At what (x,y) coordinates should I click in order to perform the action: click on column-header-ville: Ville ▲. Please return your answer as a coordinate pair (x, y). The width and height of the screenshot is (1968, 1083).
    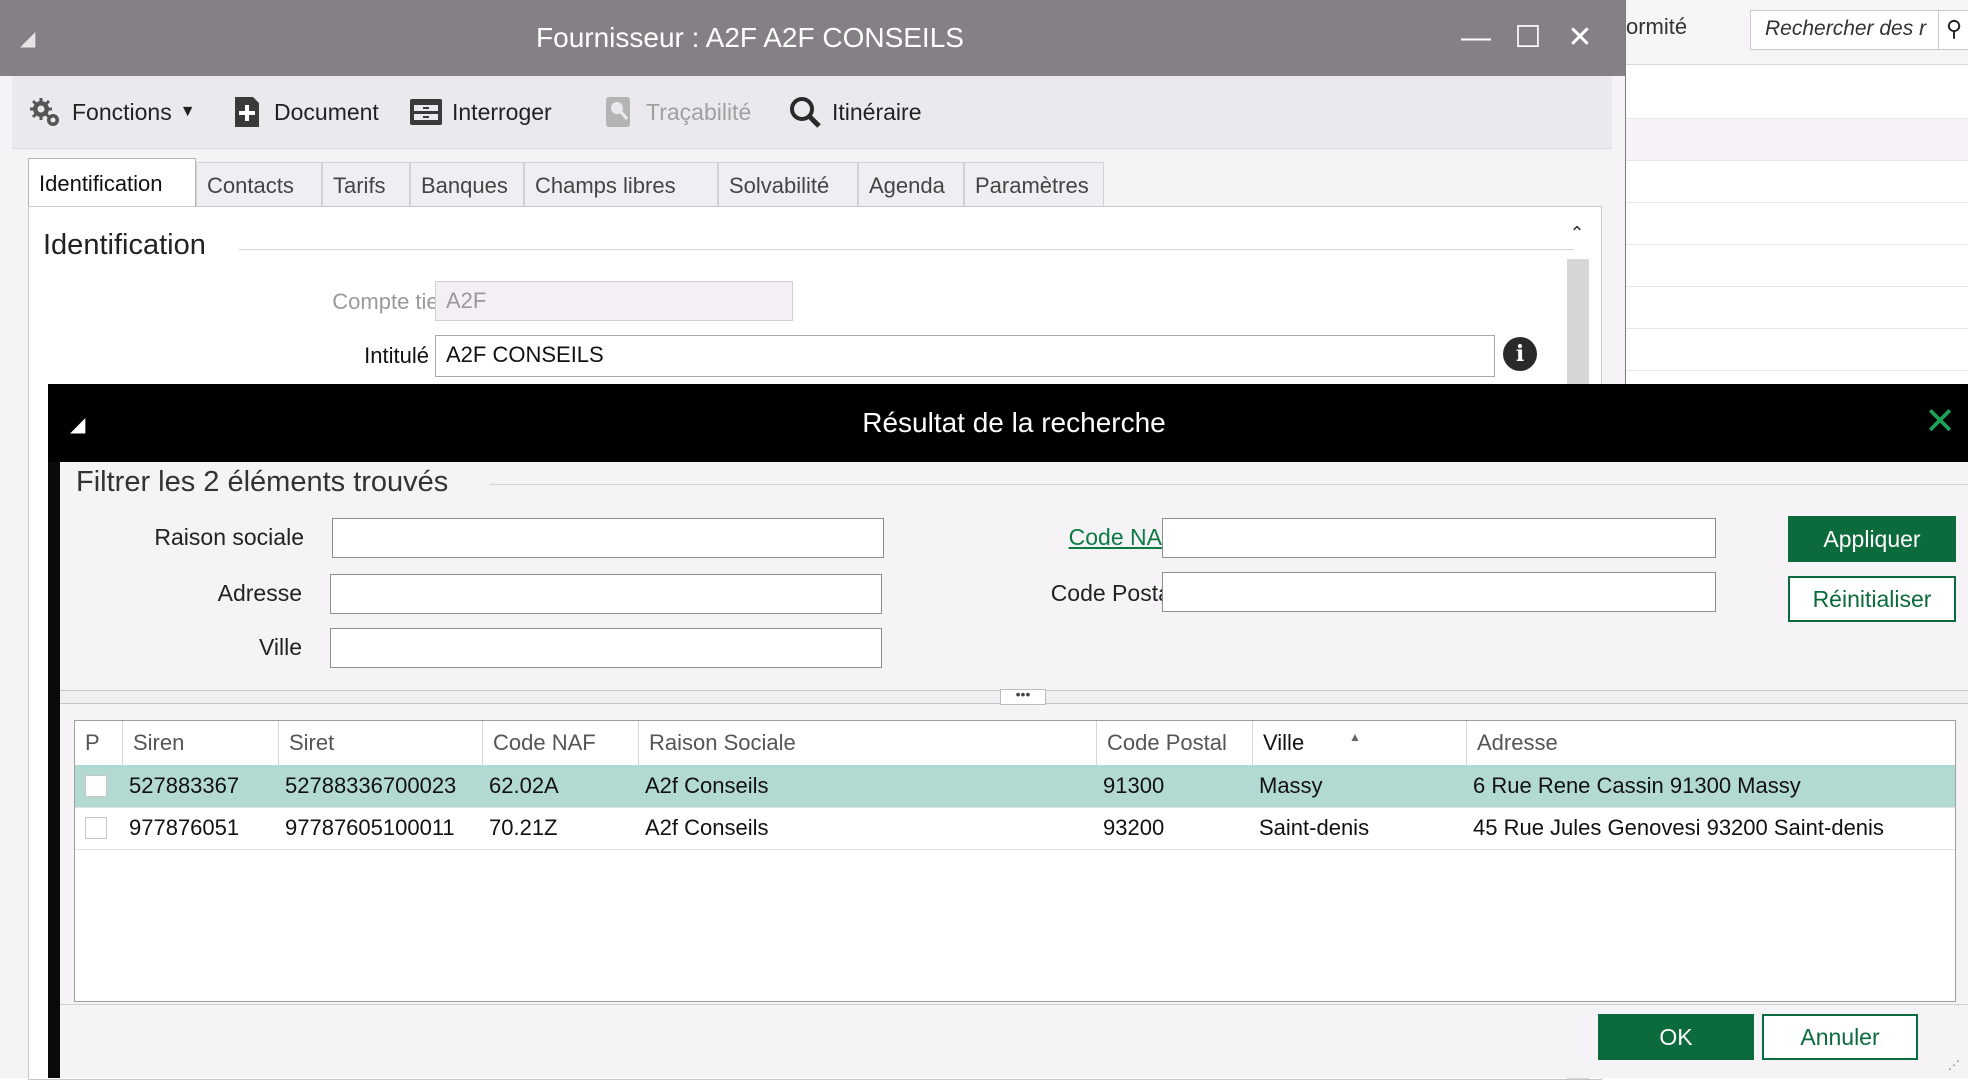
    Looking at the image, I should click on (1360, 743).